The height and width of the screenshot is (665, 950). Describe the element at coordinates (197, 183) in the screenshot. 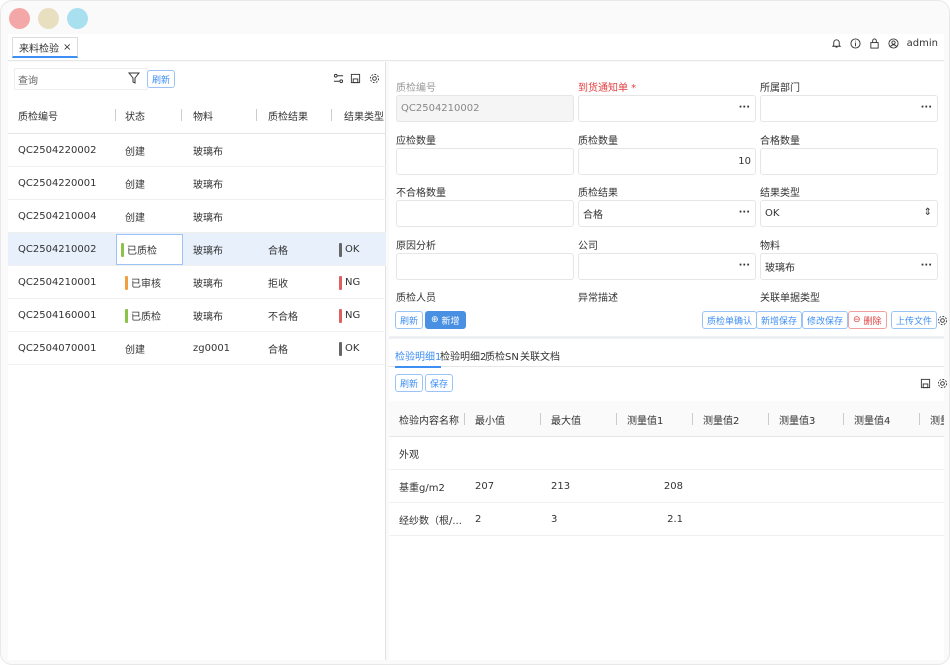

I see `table-row: QC2504220001 创建 玻璃布` at that location.